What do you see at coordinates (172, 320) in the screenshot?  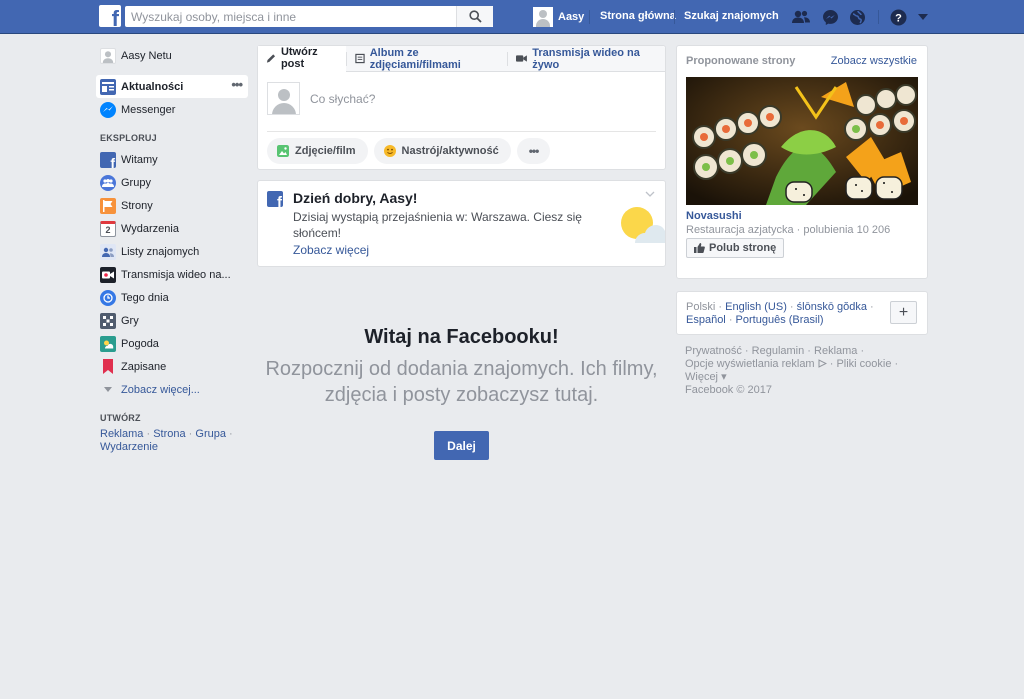 I see `sidebar-item-games: Gry` at bounding box center [172, 320].